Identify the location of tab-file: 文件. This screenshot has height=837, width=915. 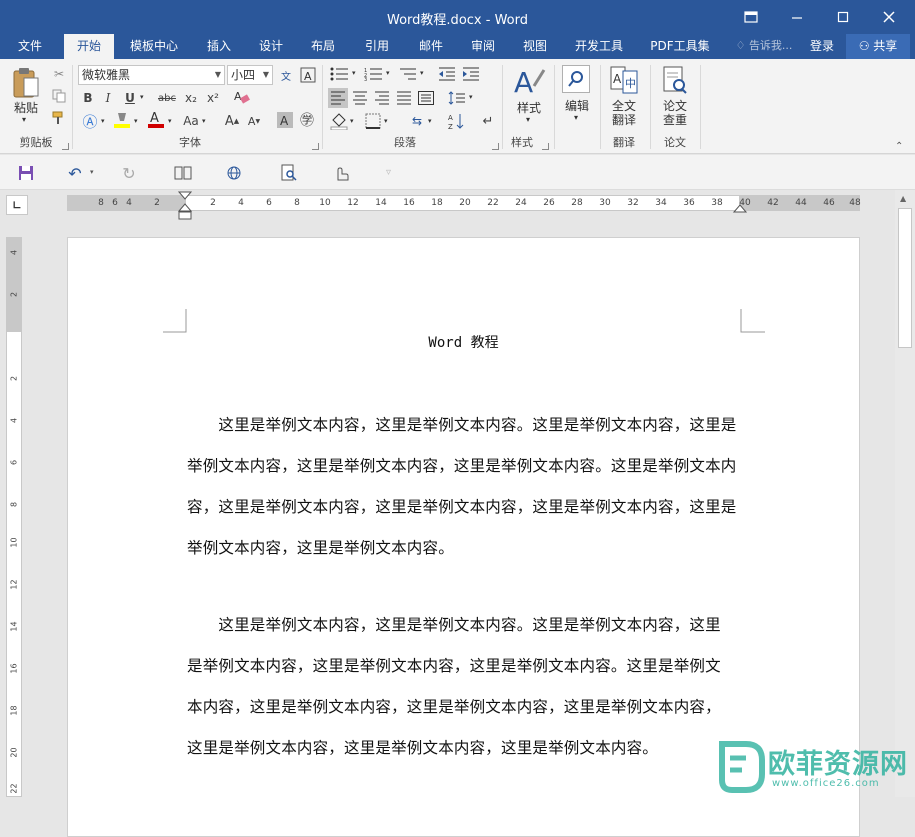
(30, 46).